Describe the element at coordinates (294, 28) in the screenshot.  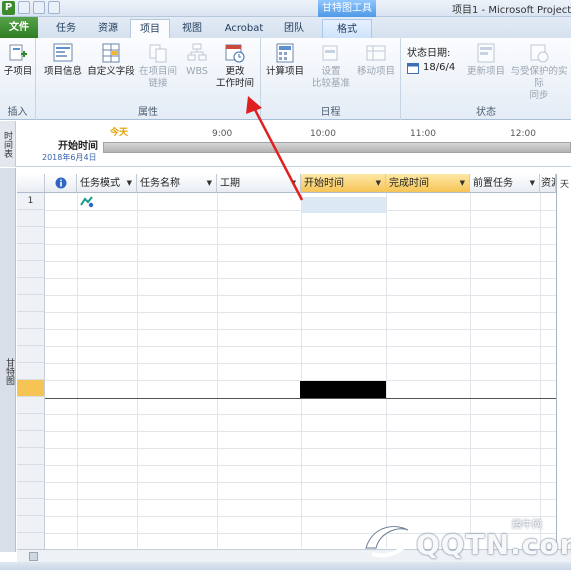
I see `tab-team: 团队` at that location.